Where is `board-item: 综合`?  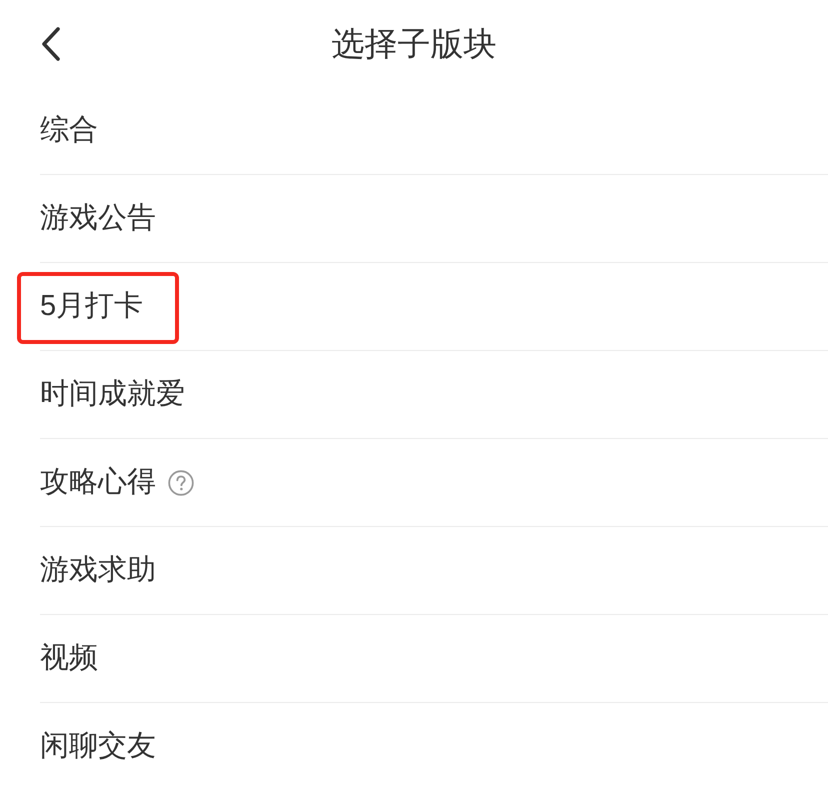
board-item: 综合 is located at coordinates (434, 131).